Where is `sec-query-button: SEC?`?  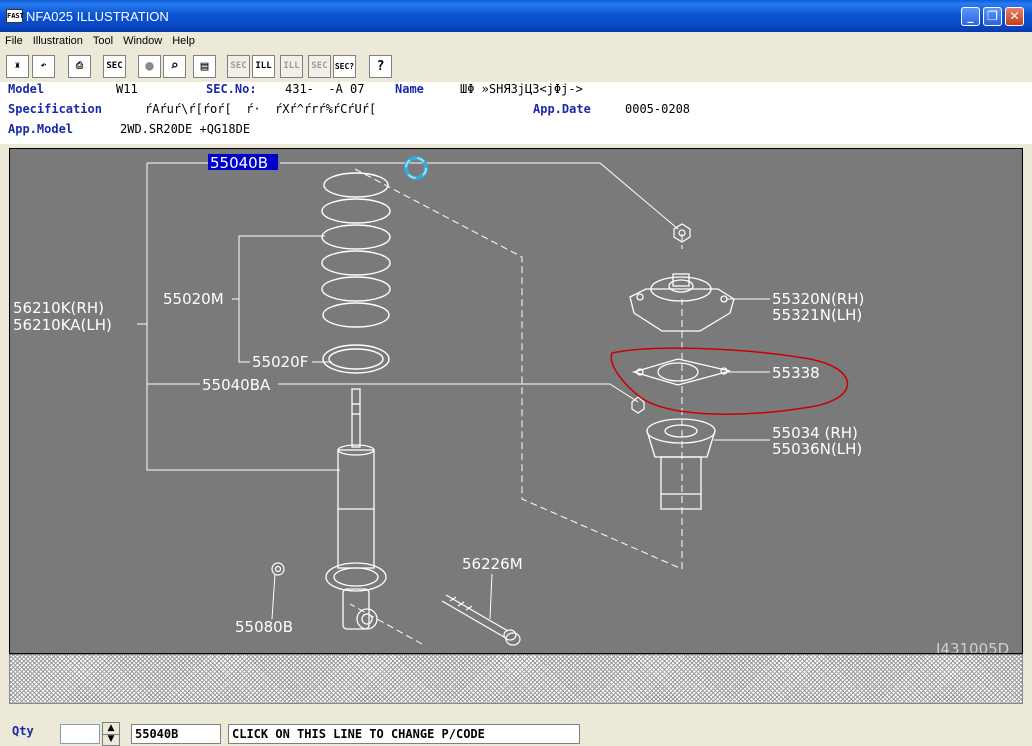 sec-query-button: SEC? is located at coordinates (344, 66).